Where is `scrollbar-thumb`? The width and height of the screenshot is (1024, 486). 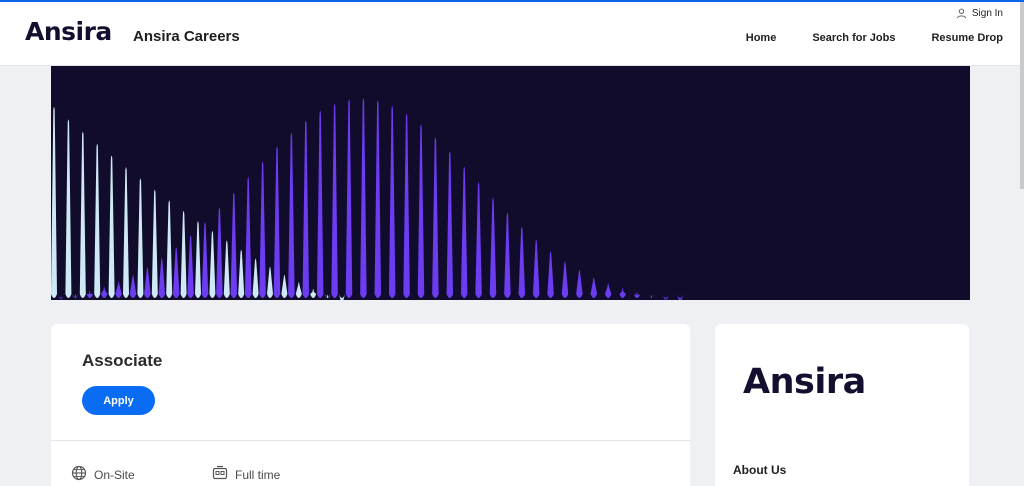
scrollbar-thumb is located at coordinates (1022, 95).